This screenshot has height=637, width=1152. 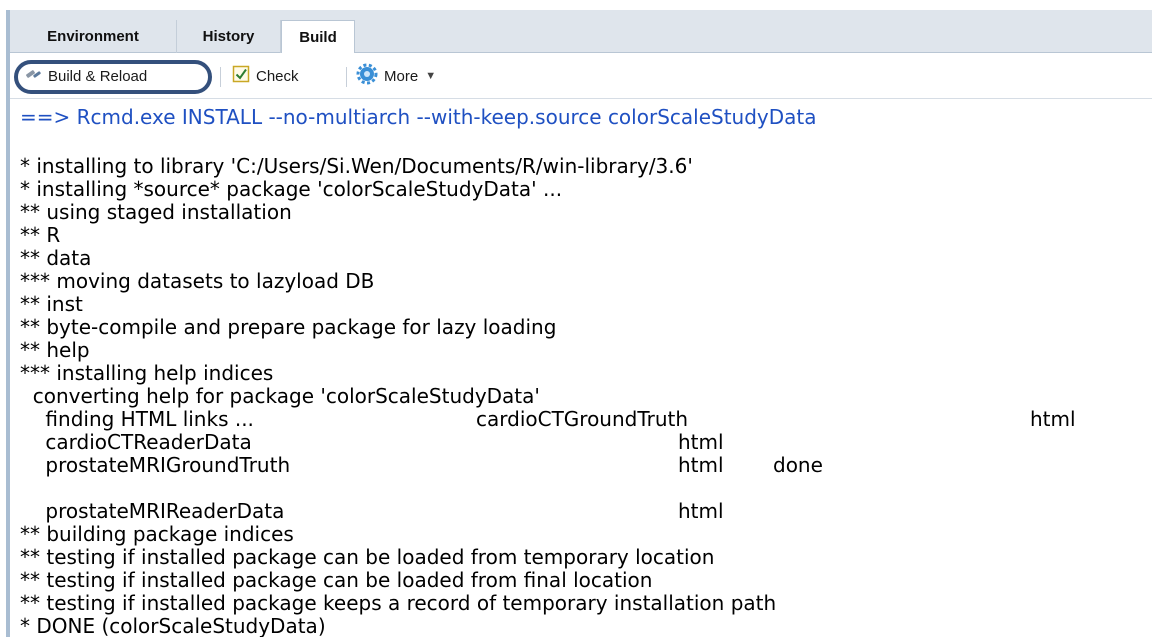 I want to click on more-label: More, so click(x=401, y=76).